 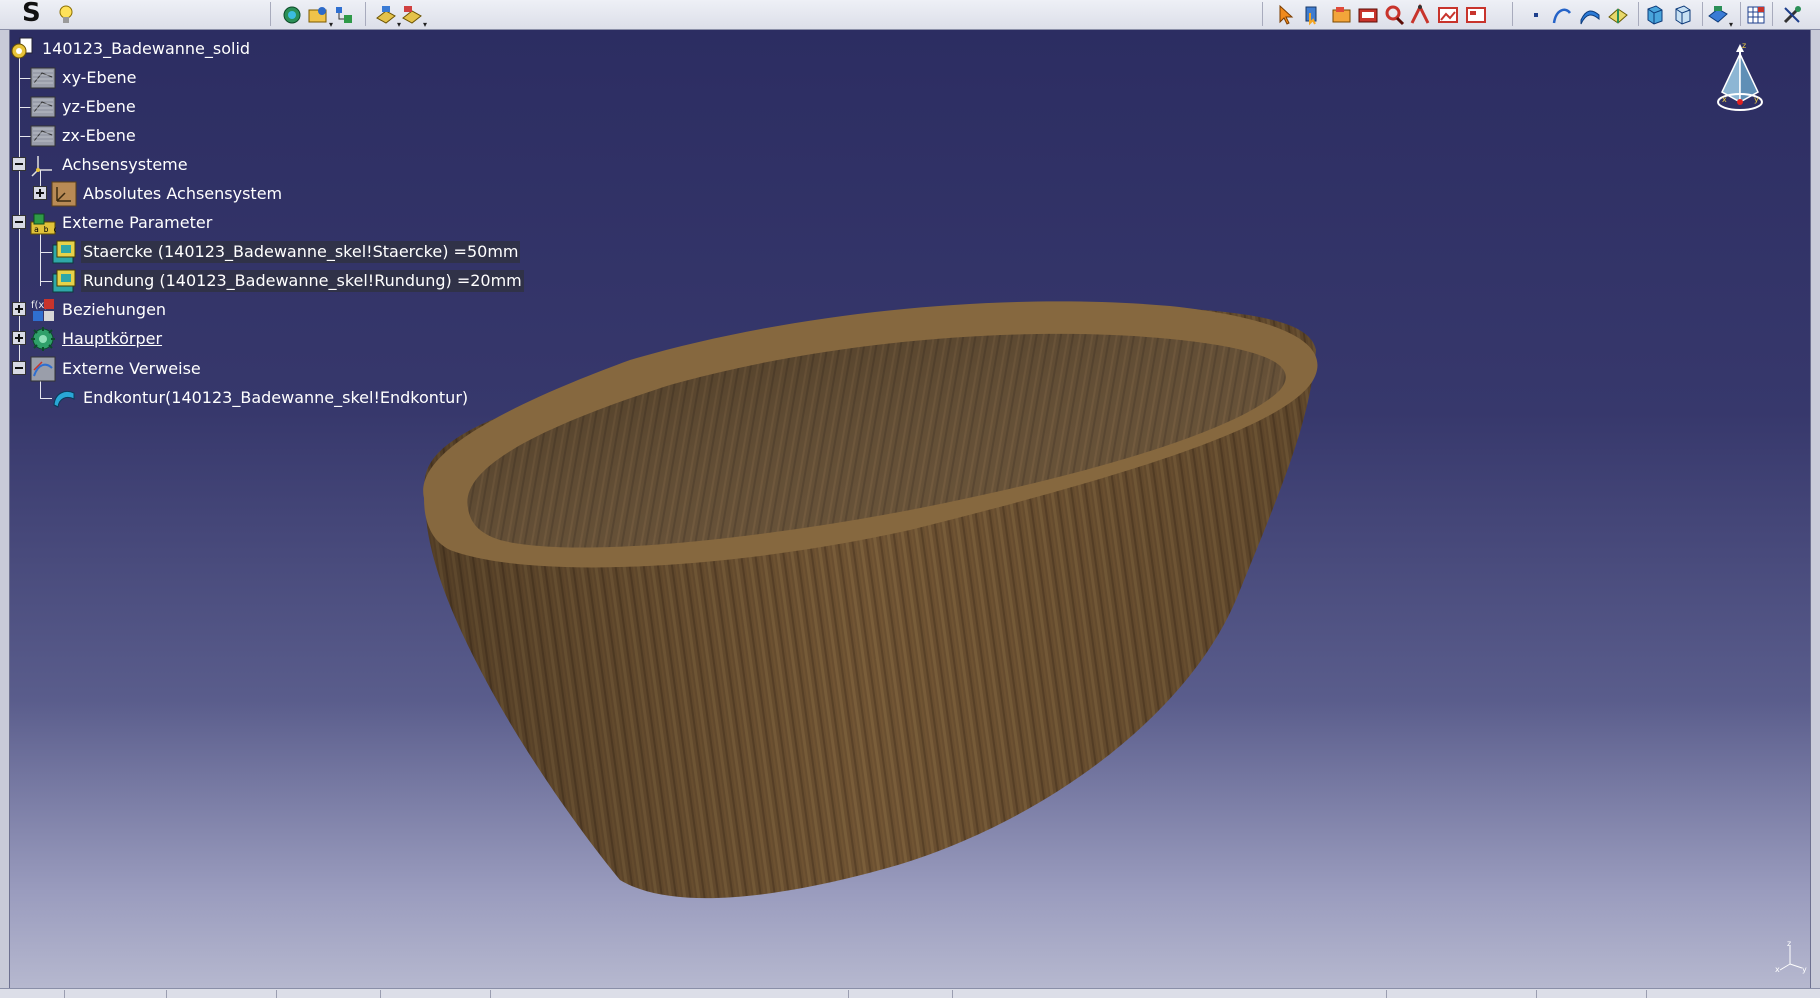 What do you see at coordinates (1777, 969) in the screenshot?
I see `mini-axis-x-label: x` at bounding box center [1777, 969].